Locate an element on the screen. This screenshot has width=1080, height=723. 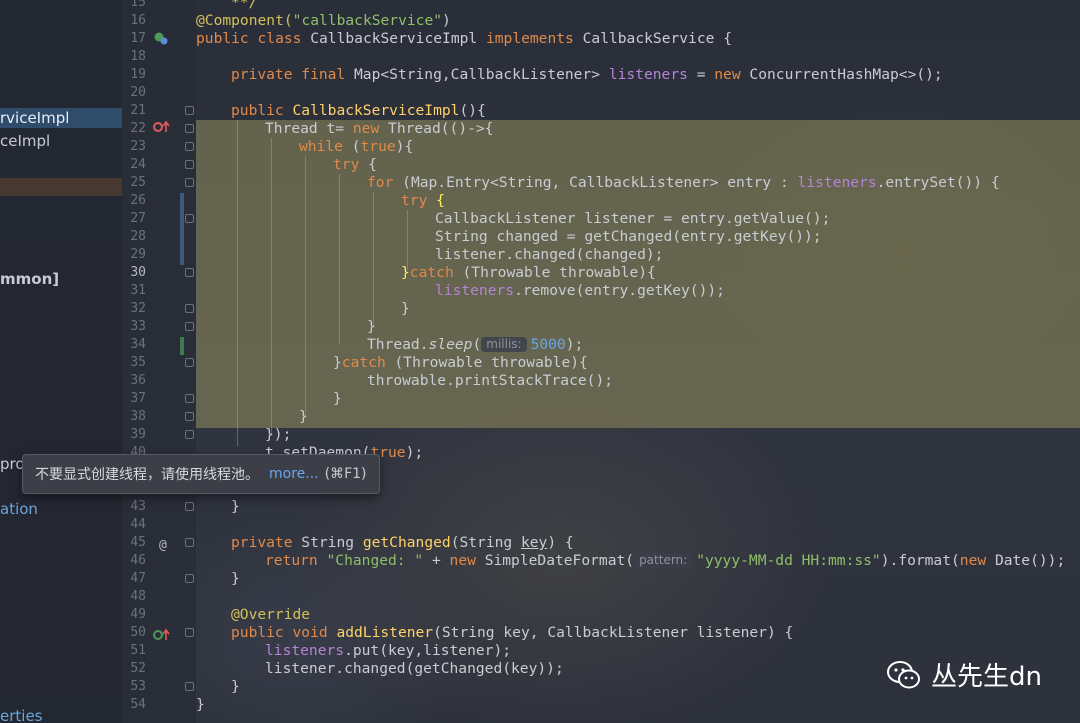
code-line-33: } is located at coordinates (371, 327).